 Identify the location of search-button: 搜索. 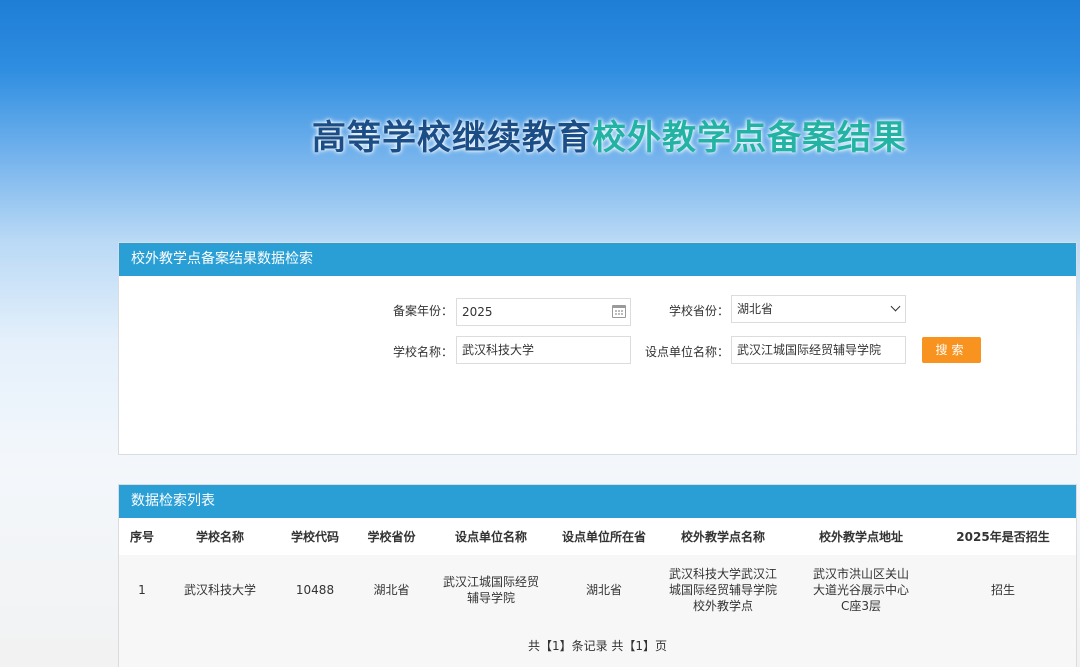
(951, 350).